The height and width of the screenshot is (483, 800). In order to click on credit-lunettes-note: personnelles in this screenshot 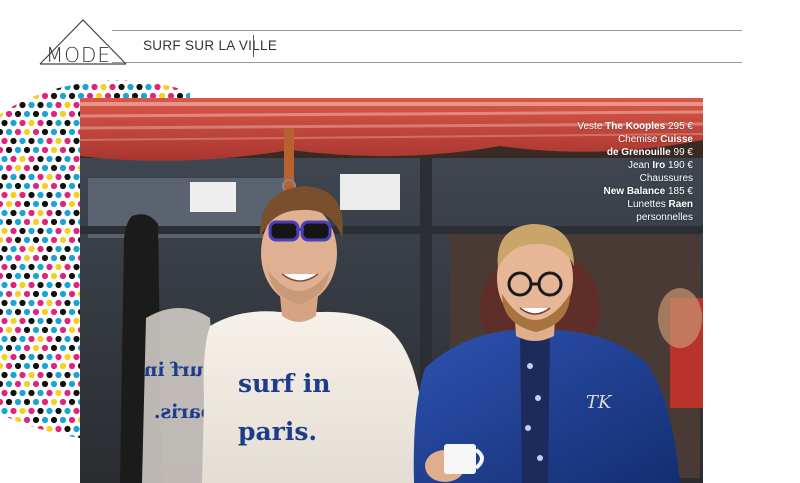, I will do `click(664, 217)`.